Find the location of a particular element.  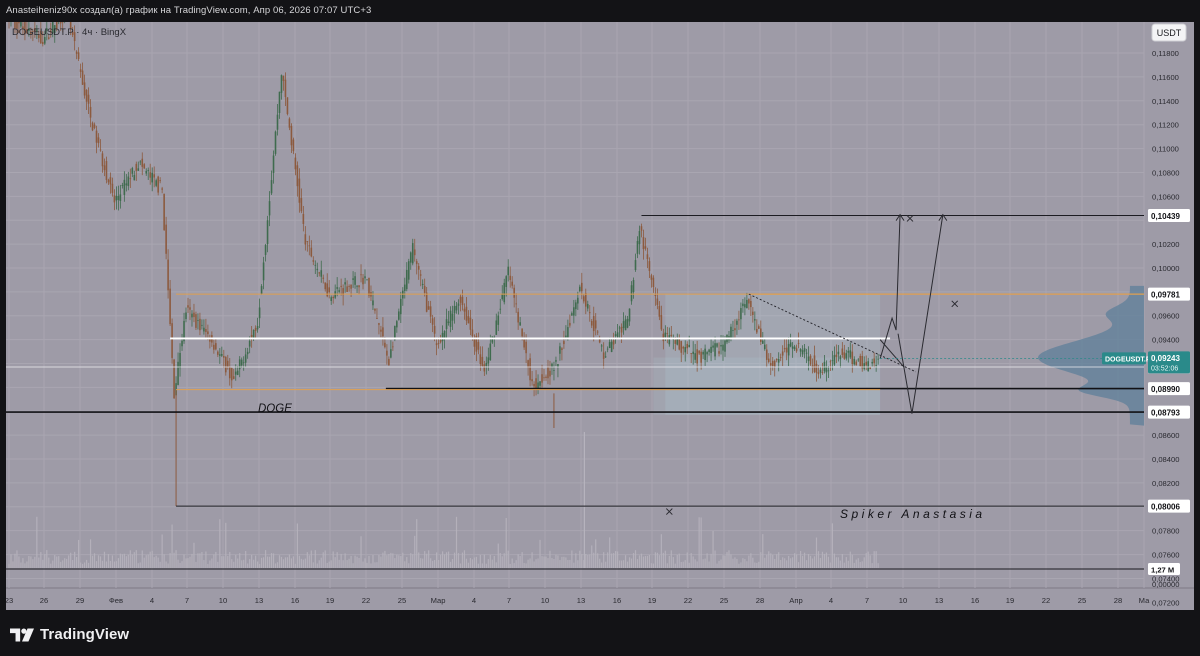

price-label-tag: 0,09781 is located at coordinates (1169, 294).